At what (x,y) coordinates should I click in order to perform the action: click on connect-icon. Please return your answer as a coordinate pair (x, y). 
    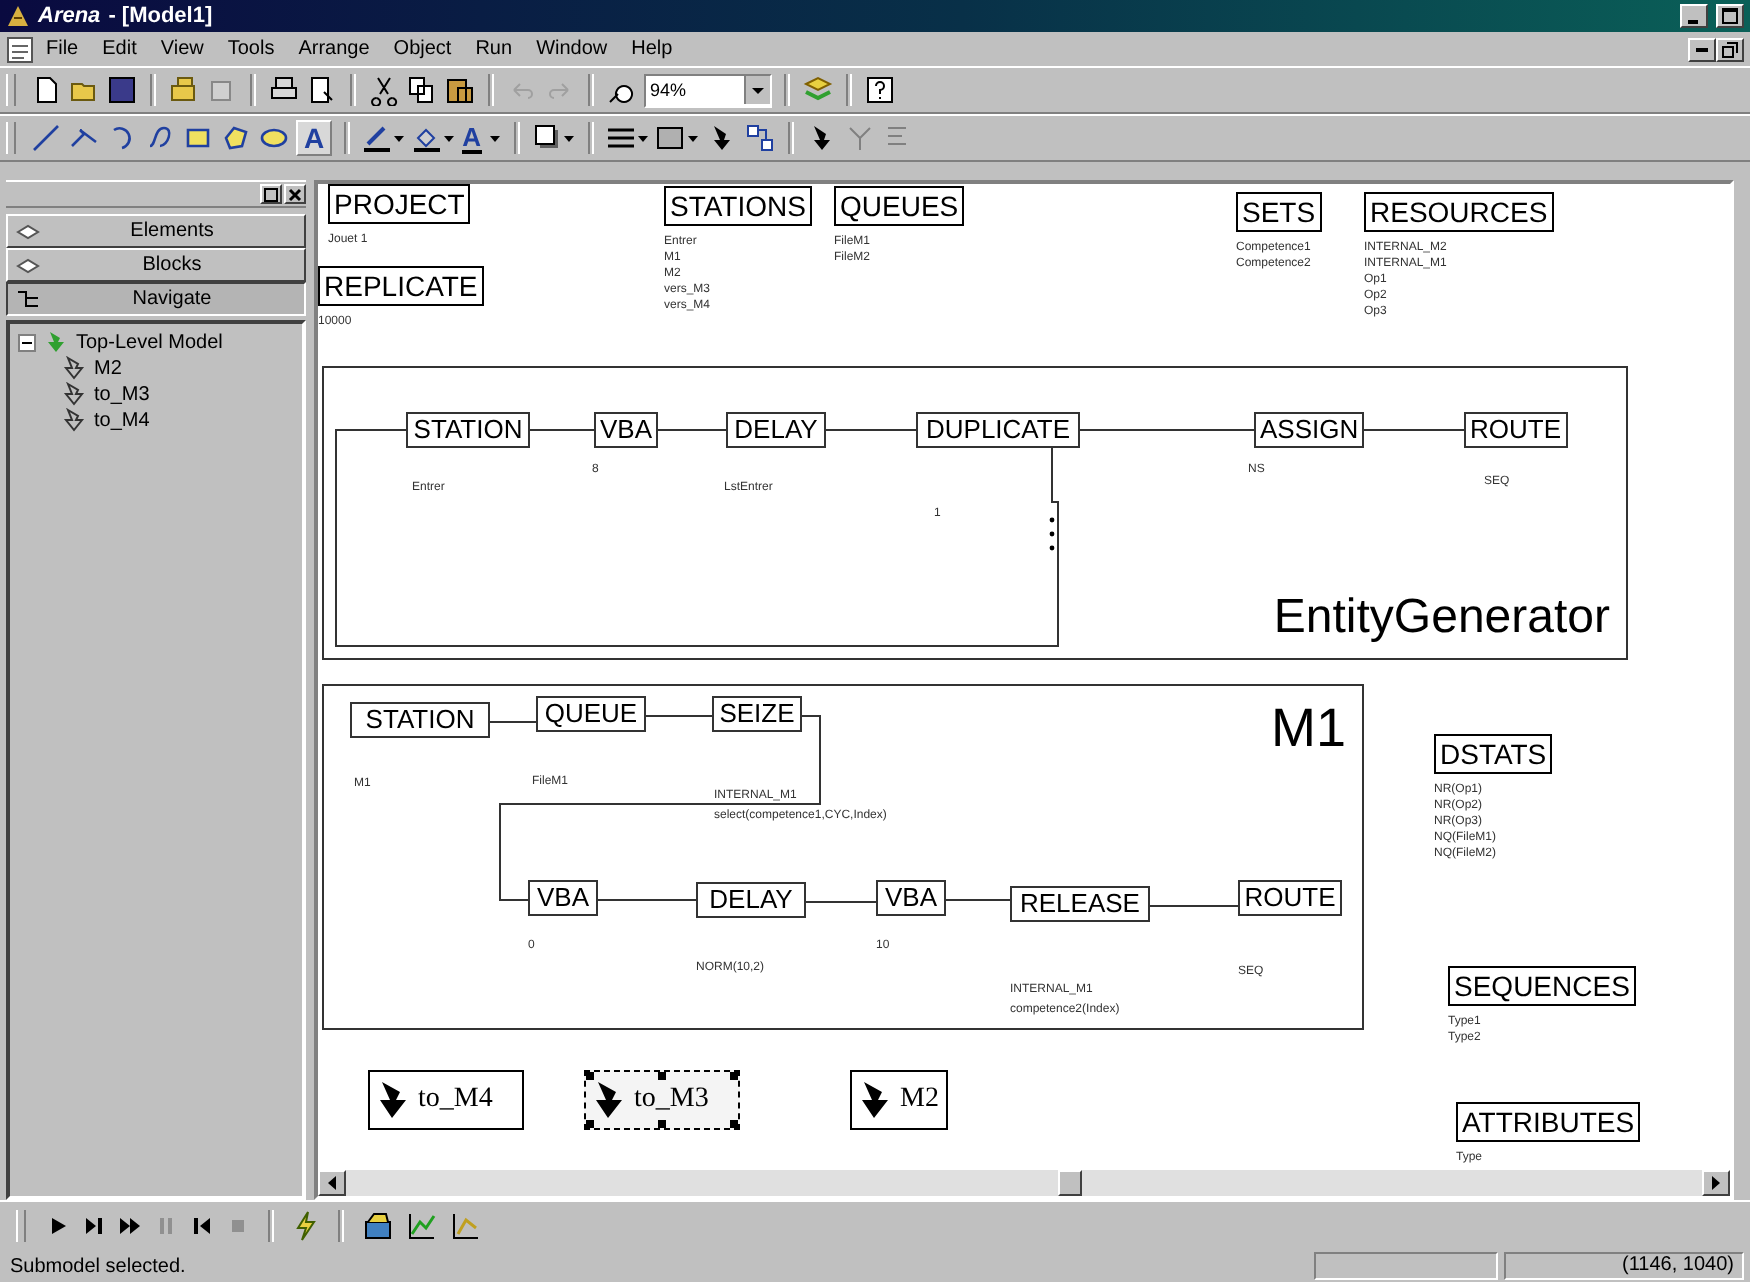
    Looking at the image, I should click on (759, 138).